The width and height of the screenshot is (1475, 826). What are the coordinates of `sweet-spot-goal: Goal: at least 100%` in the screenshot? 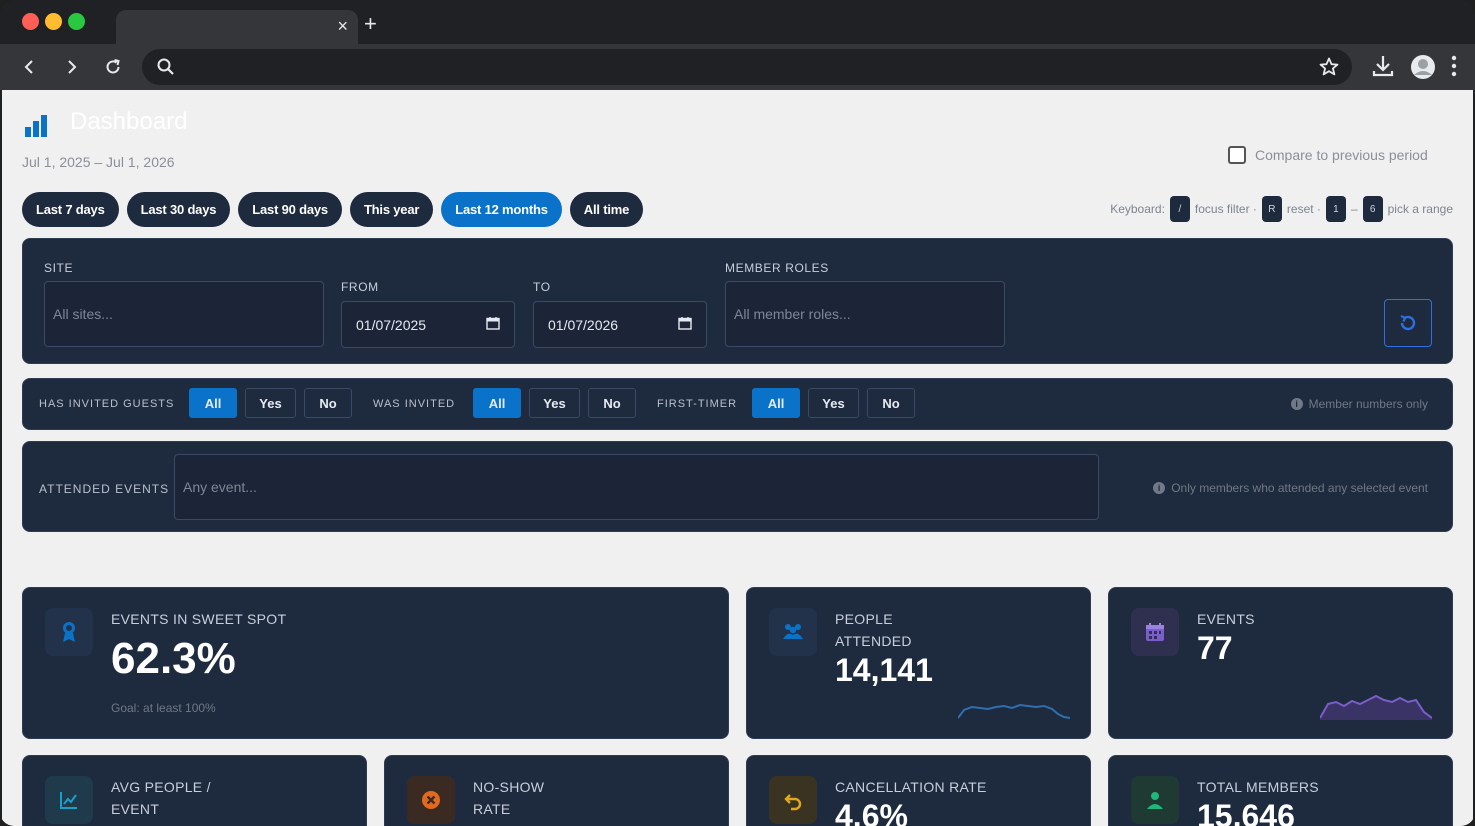 It's located at (163, 708).